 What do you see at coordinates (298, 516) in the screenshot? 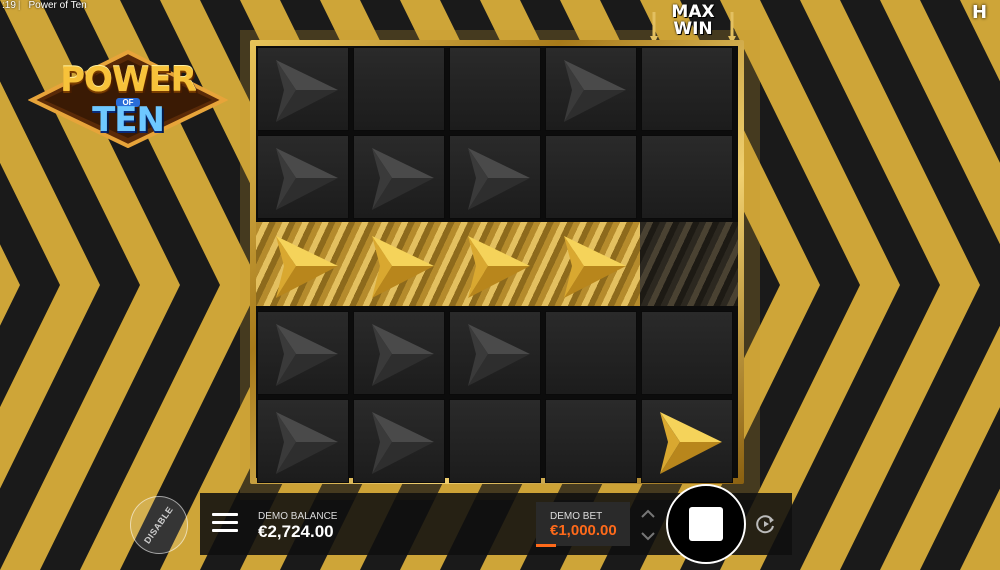
I see `balance-label: DEMO BALANCE` at bounding box center [298, 516].